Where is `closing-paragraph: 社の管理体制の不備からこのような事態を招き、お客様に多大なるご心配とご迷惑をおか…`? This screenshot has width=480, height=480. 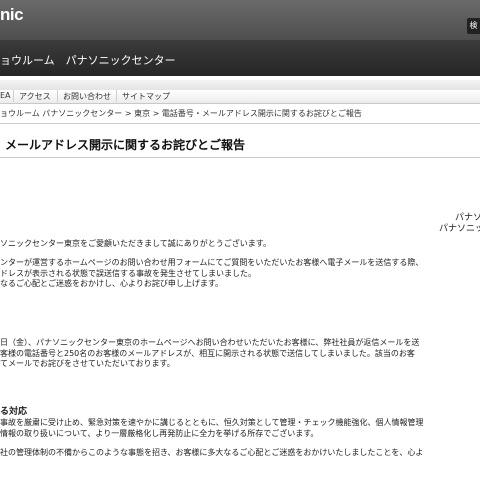 closing-paragraph: 社の管理体制の不備からこのような事態を招き、お客様に多大なるご心配とご迷惑をおか… is located at coordinates (212, 452).